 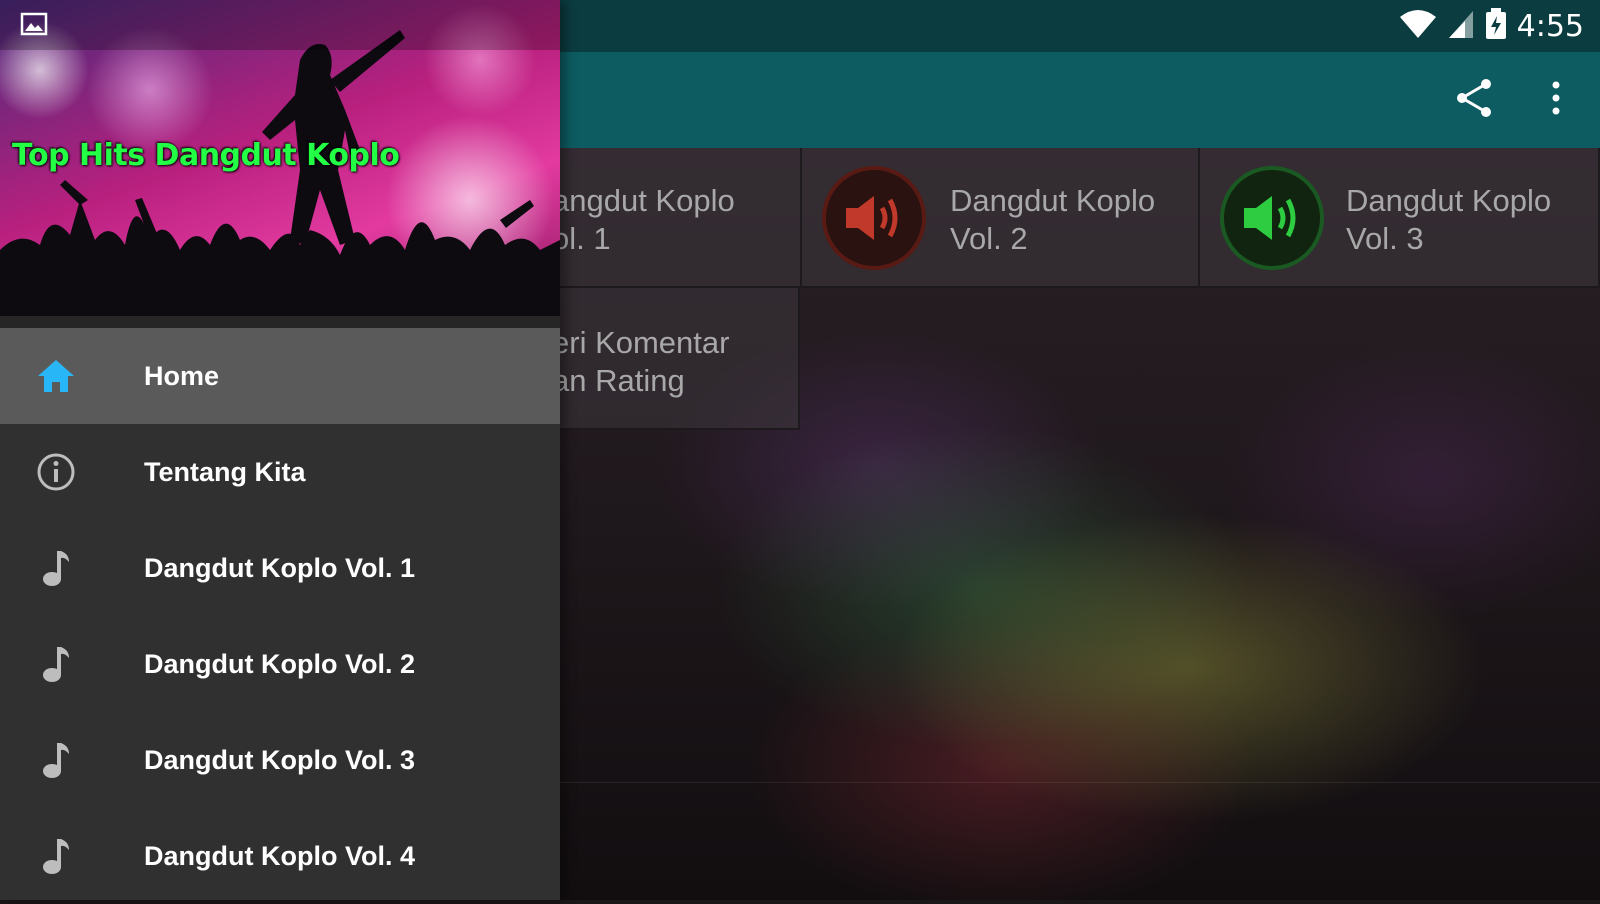 What do you see at coordinates (280, 322) in the screenshot?
I see `drawer-separator` at bounding box center [280, 322].